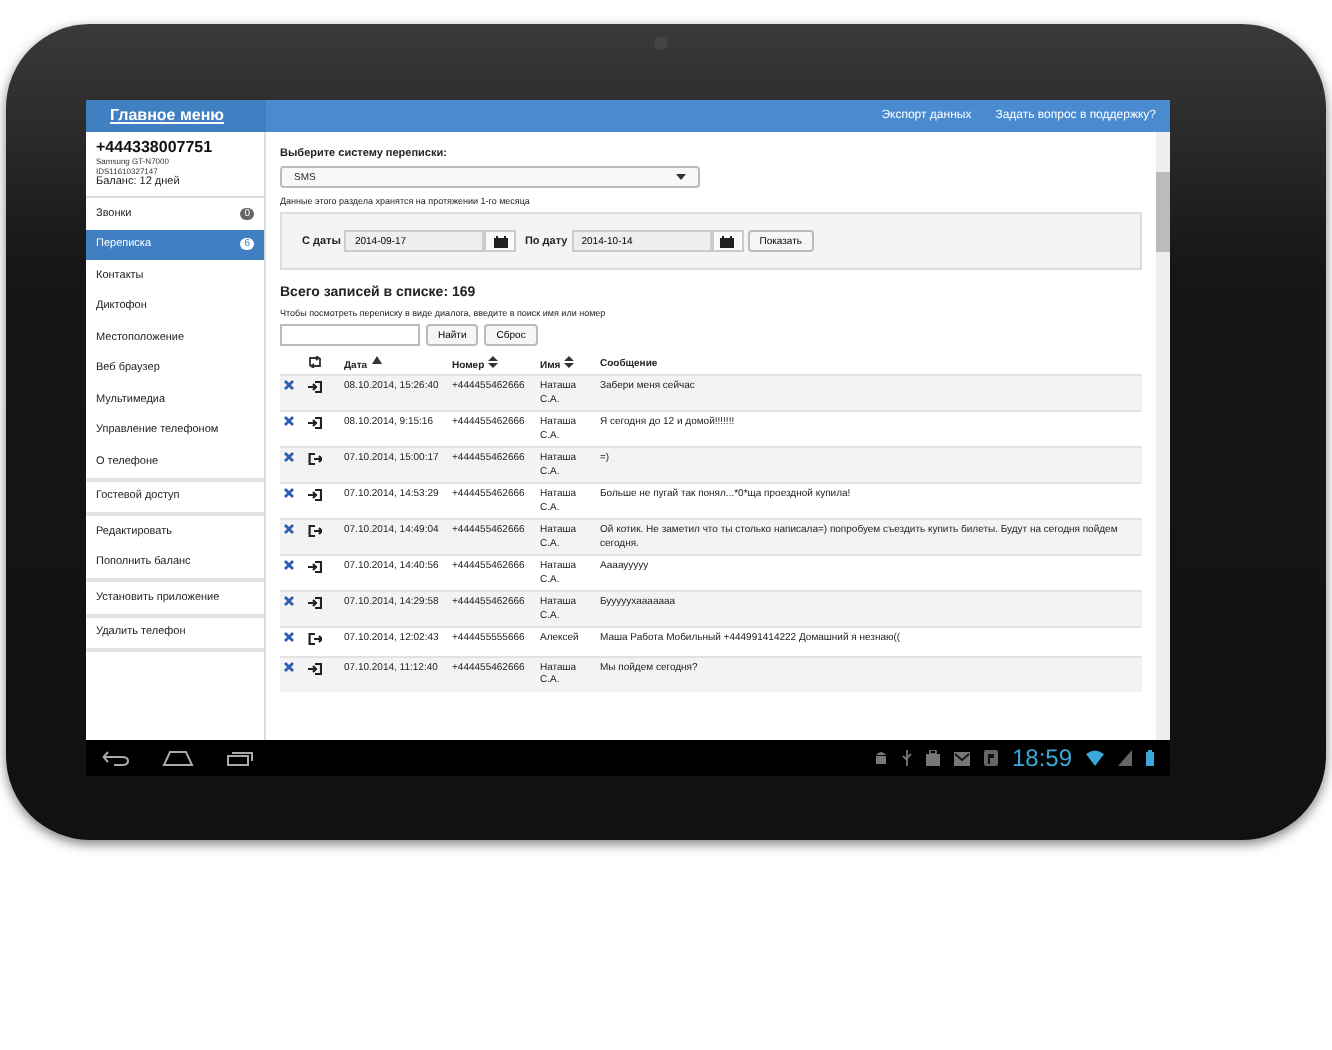  Describe the element at coordinates (1041, 758) in the screenshot. I see `clock-text: 18:59` at that location.